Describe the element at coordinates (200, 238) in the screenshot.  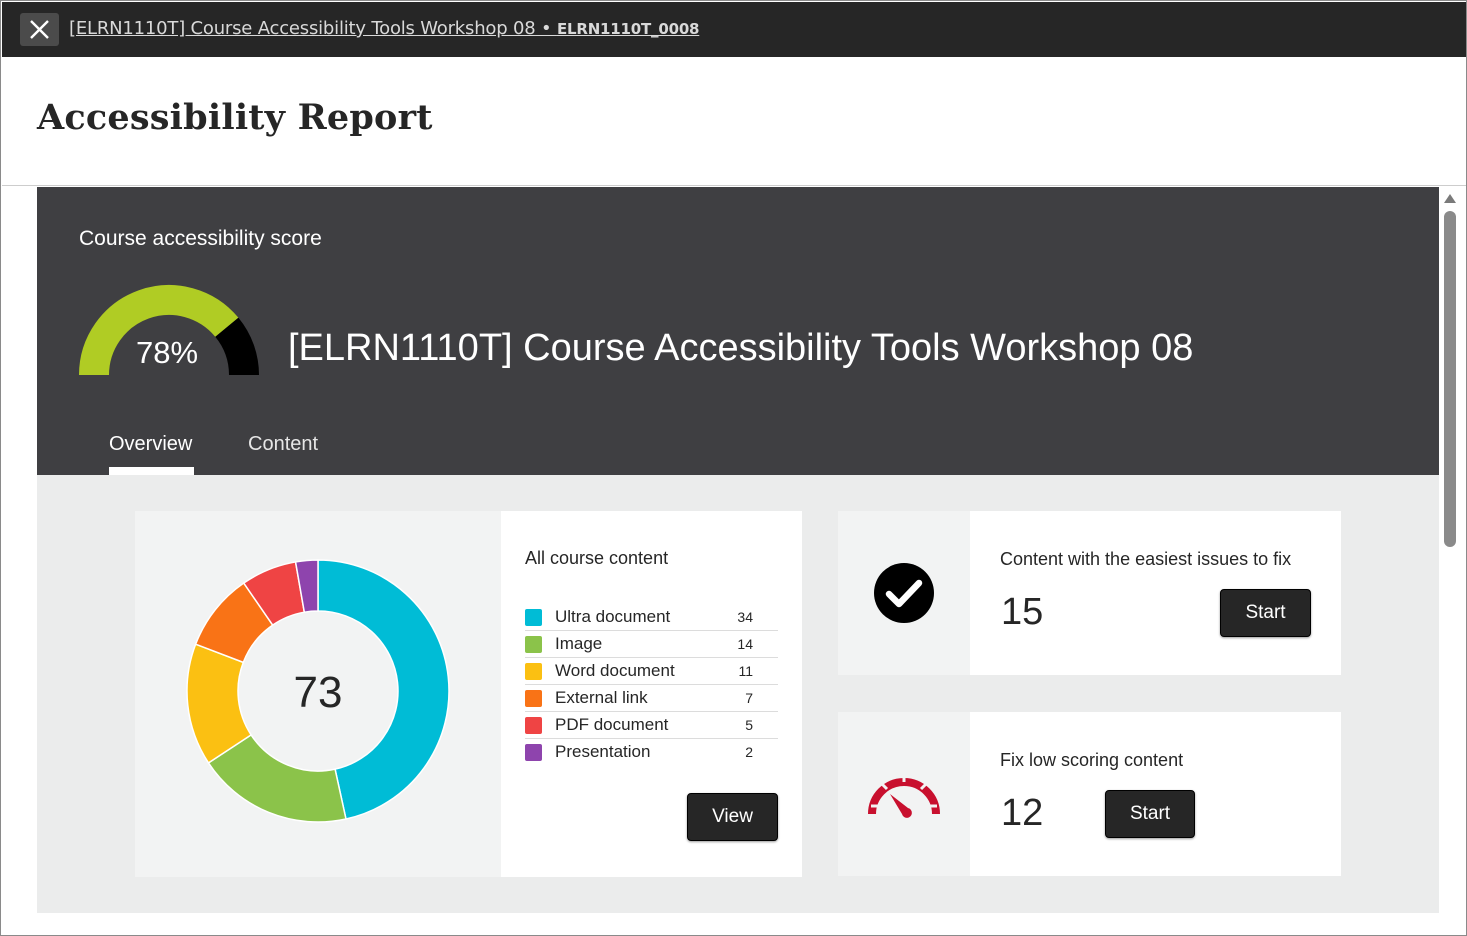
I see `score-label: Course accessibility score` at that location.